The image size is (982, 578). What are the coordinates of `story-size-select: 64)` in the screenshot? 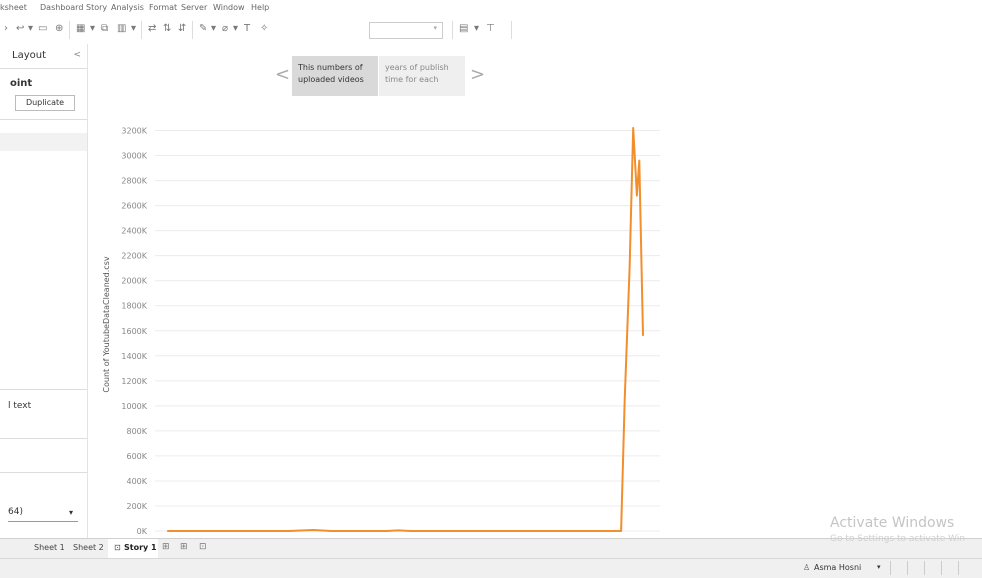 It's located at (15, 512).